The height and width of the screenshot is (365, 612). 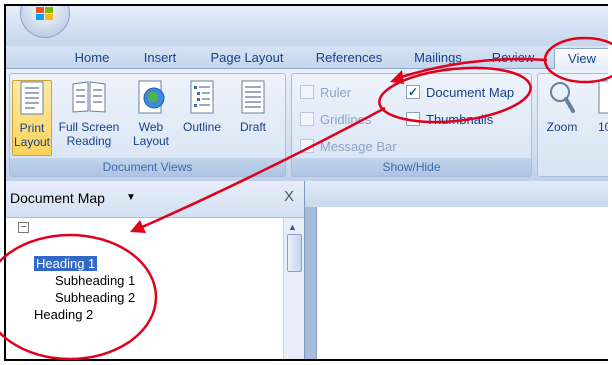 I want to click on document-map-label: Document Map, so click(x=470, y=92).